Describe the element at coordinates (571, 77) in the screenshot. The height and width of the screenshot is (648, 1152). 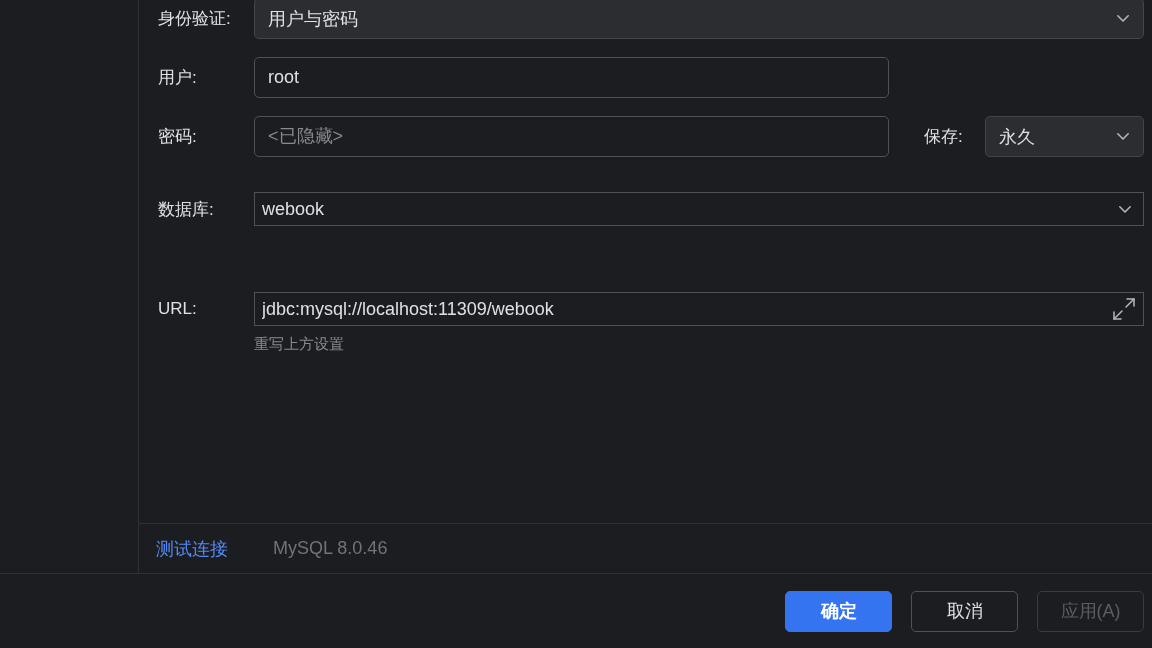
I see `input-field: root` at that location.